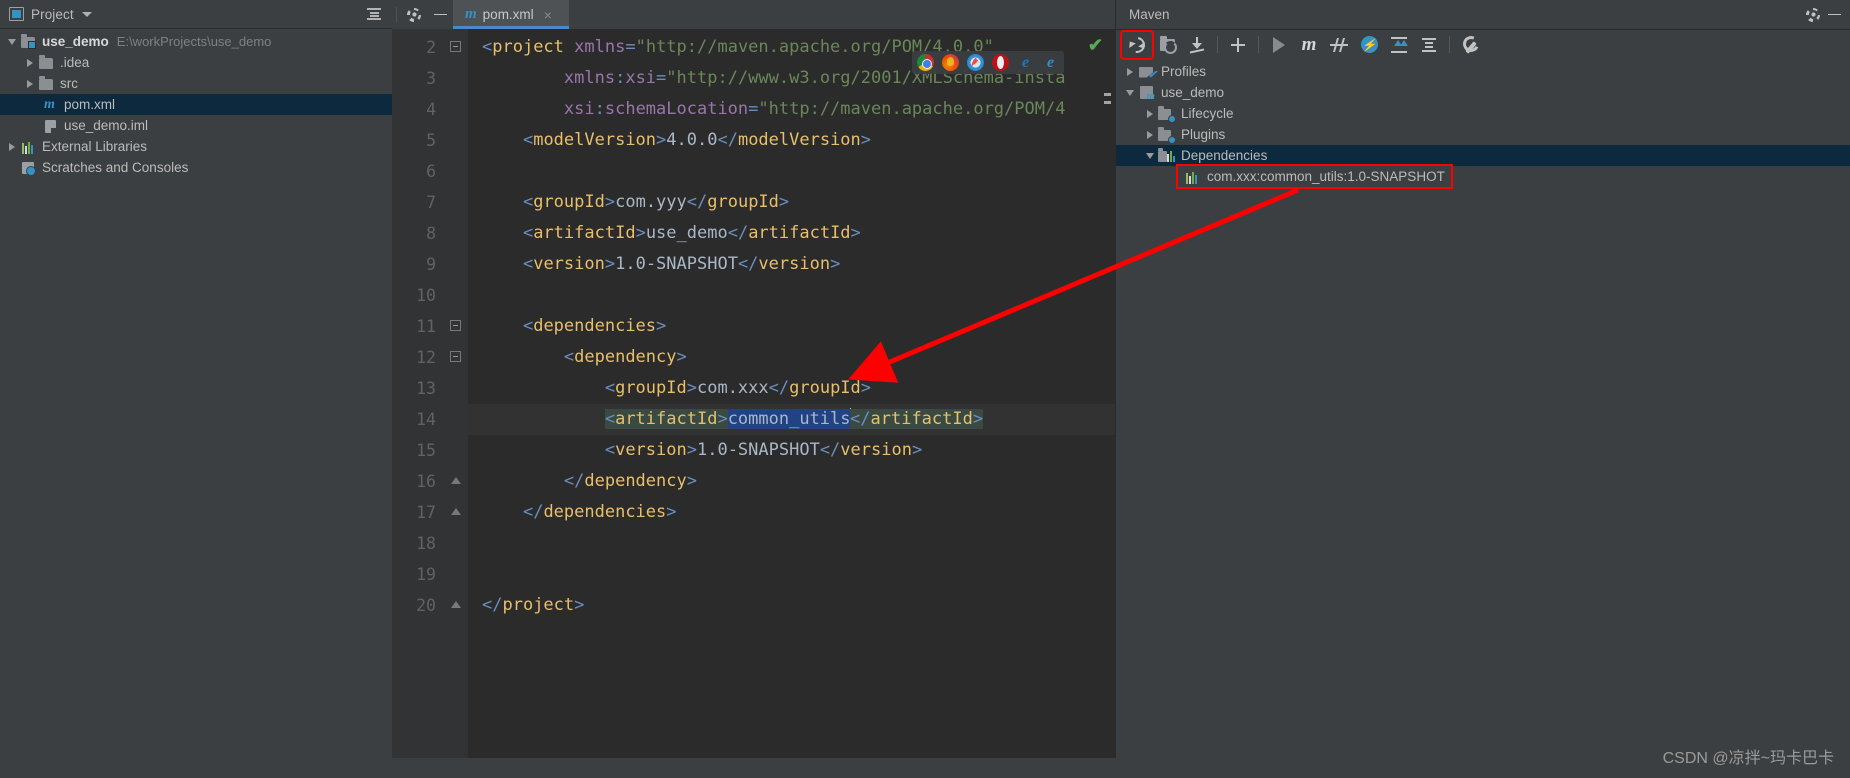 Image resolution: width=1850 pixels, height=778 pixels. I want to click on gutter-row: 5, so click(430, 140).